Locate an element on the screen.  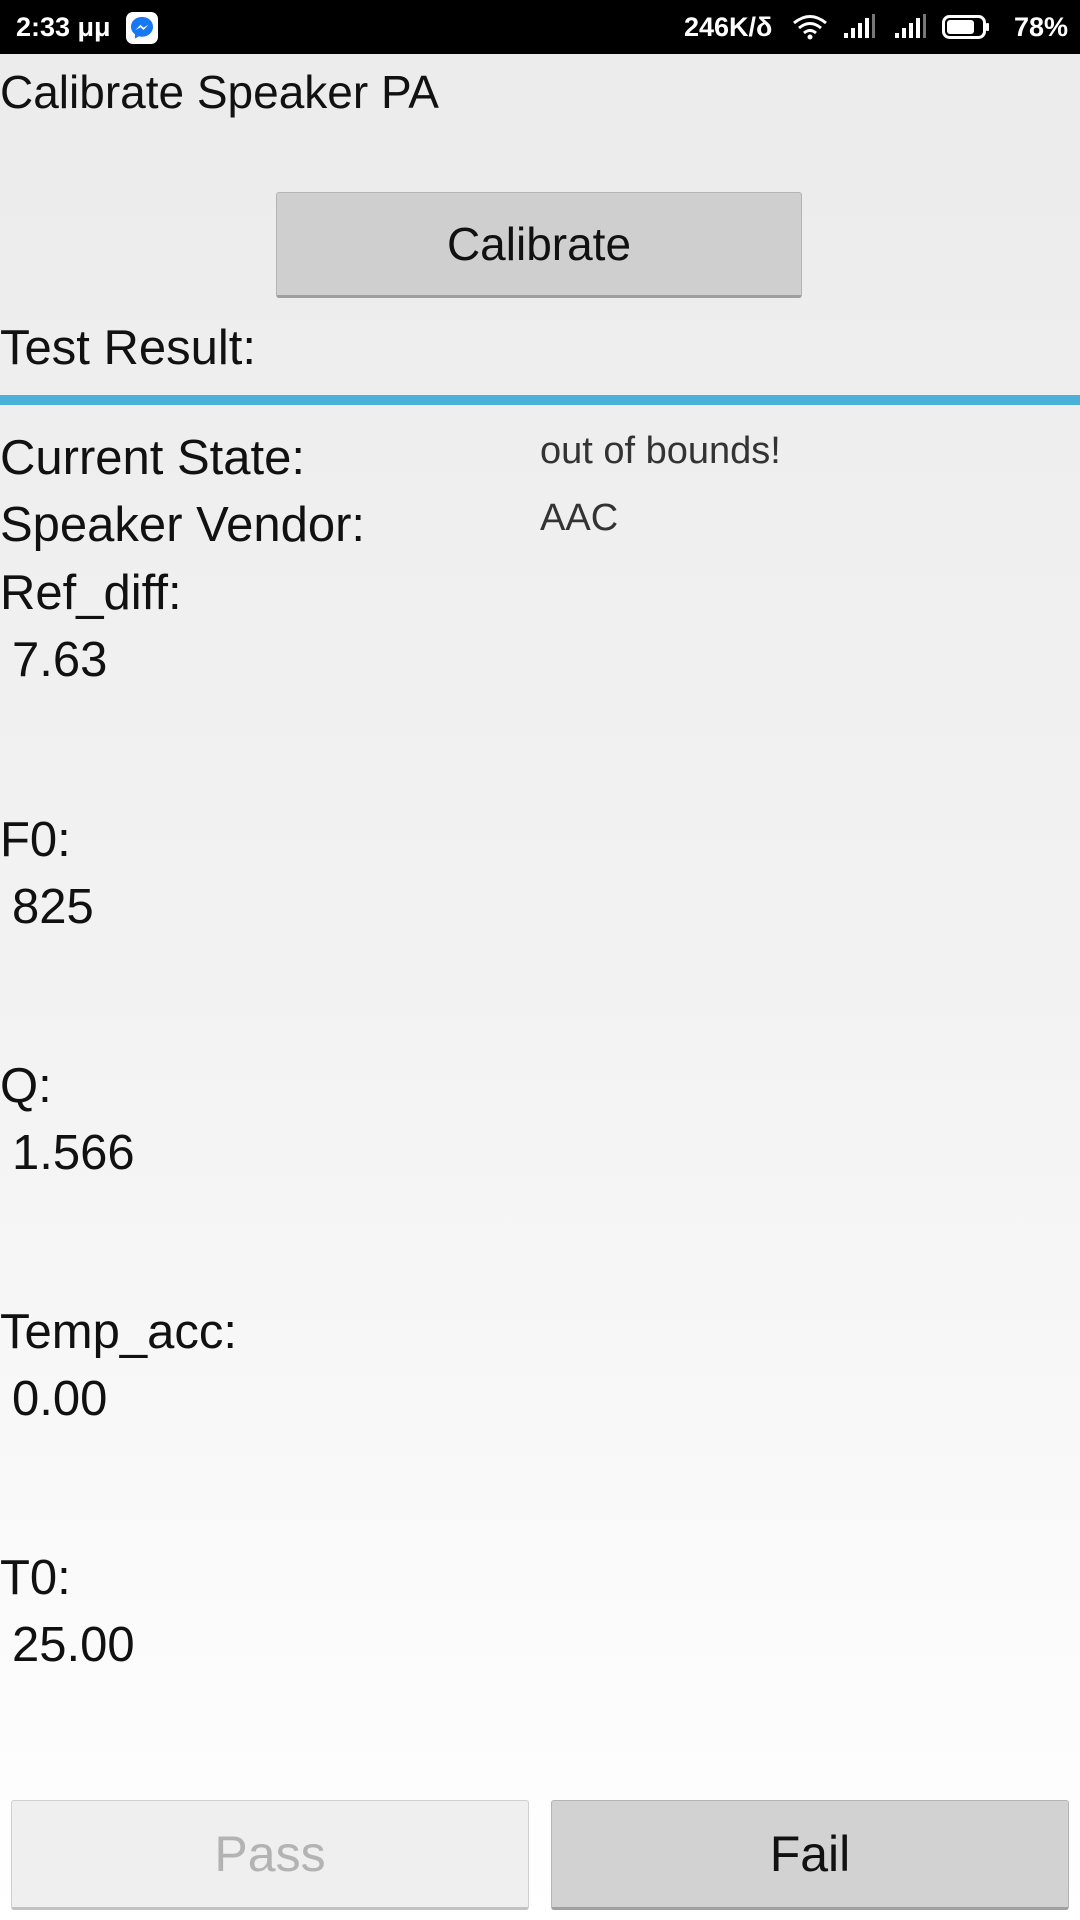
divider is located at coordinates (540, 400).